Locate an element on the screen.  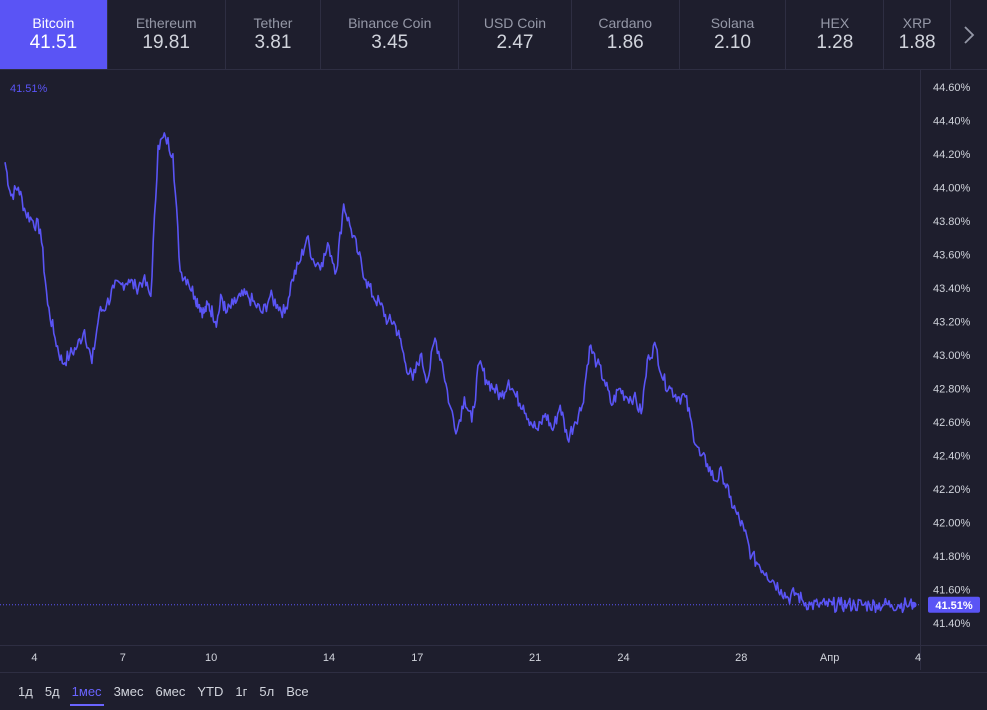
y-tick-label: 42.00% is located at coordinates (952, 524).